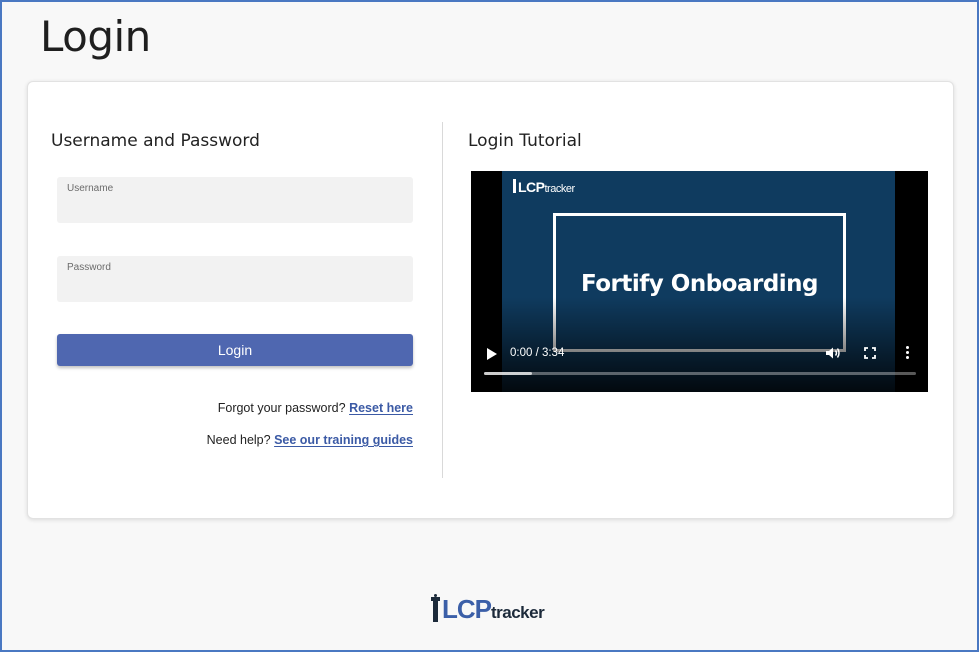 The width and height of the screenshot is (979, 652). What do you see at coordinates (343, 440) in the screenshot?
I see `training-guides-link: See our training guides` at bounding box center [343, 440].